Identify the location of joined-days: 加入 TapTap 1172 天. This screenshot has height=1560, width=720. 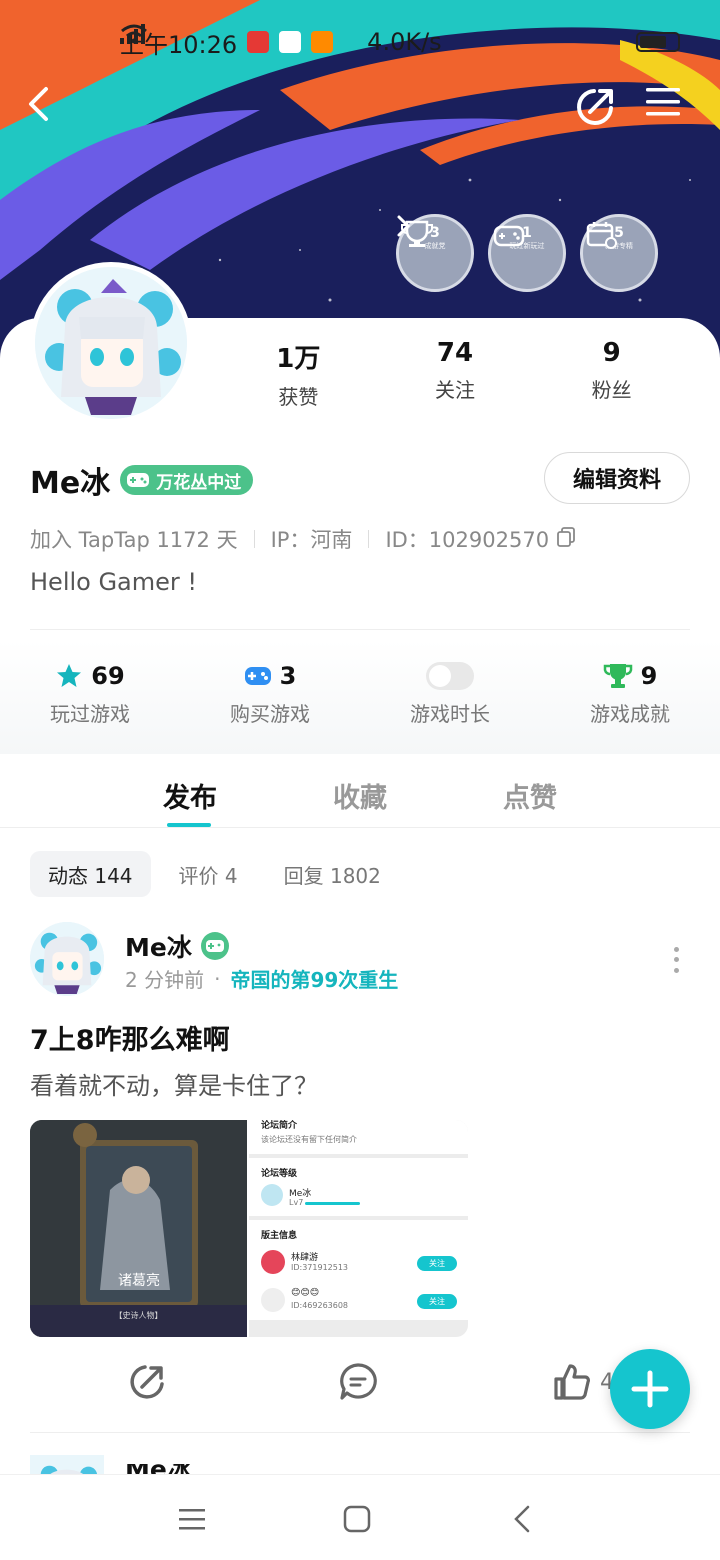
(134, 540).